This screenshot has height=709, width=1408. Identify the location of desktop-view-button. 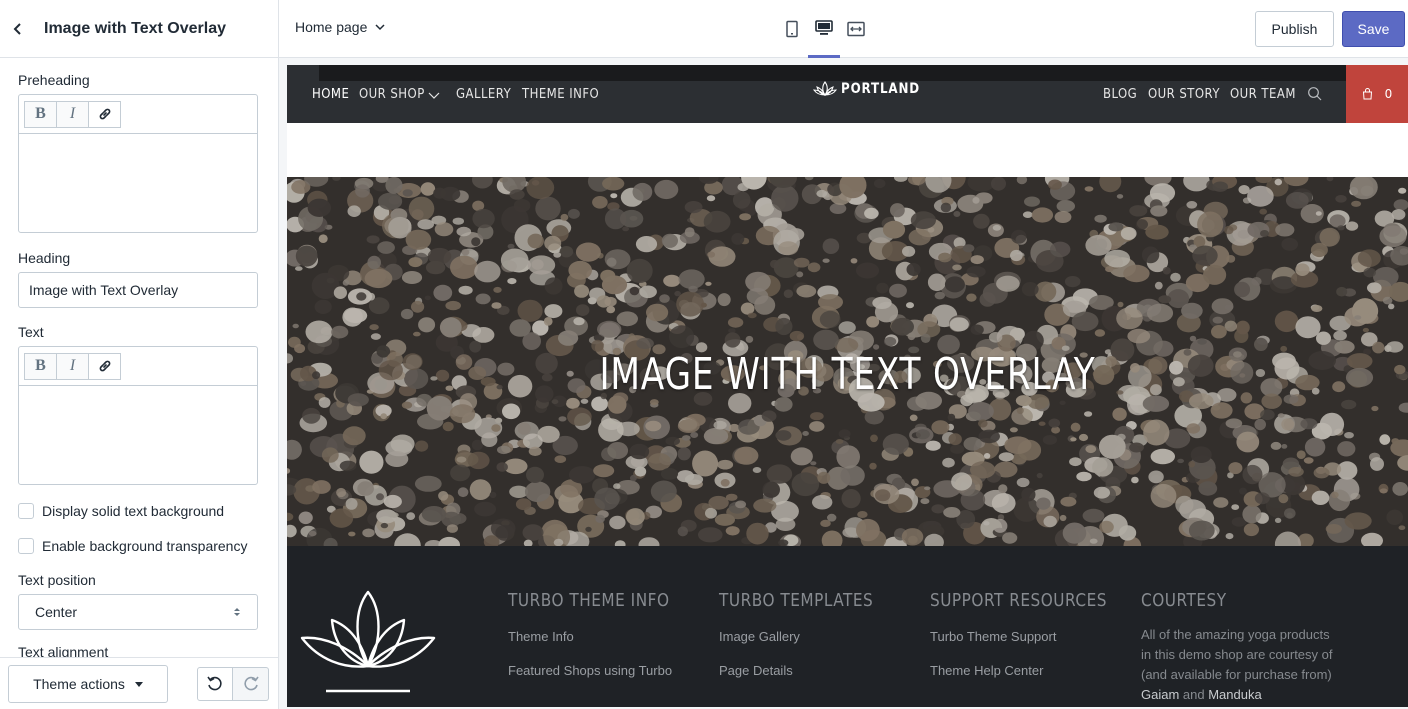
(824, 29).